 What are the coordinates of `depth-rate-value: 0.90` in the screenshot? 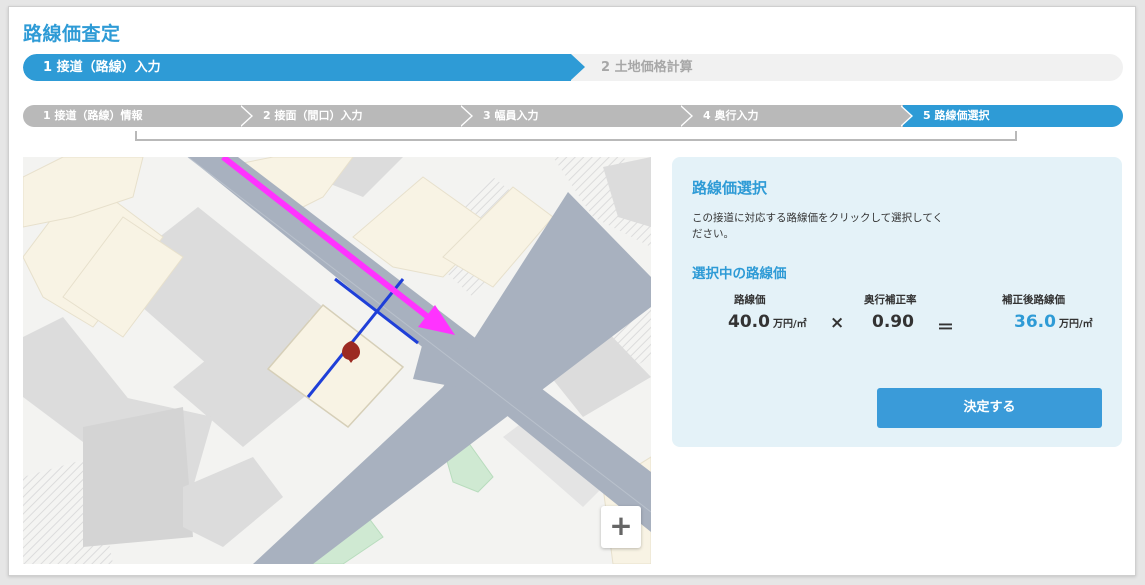 It's located at (893, 322).